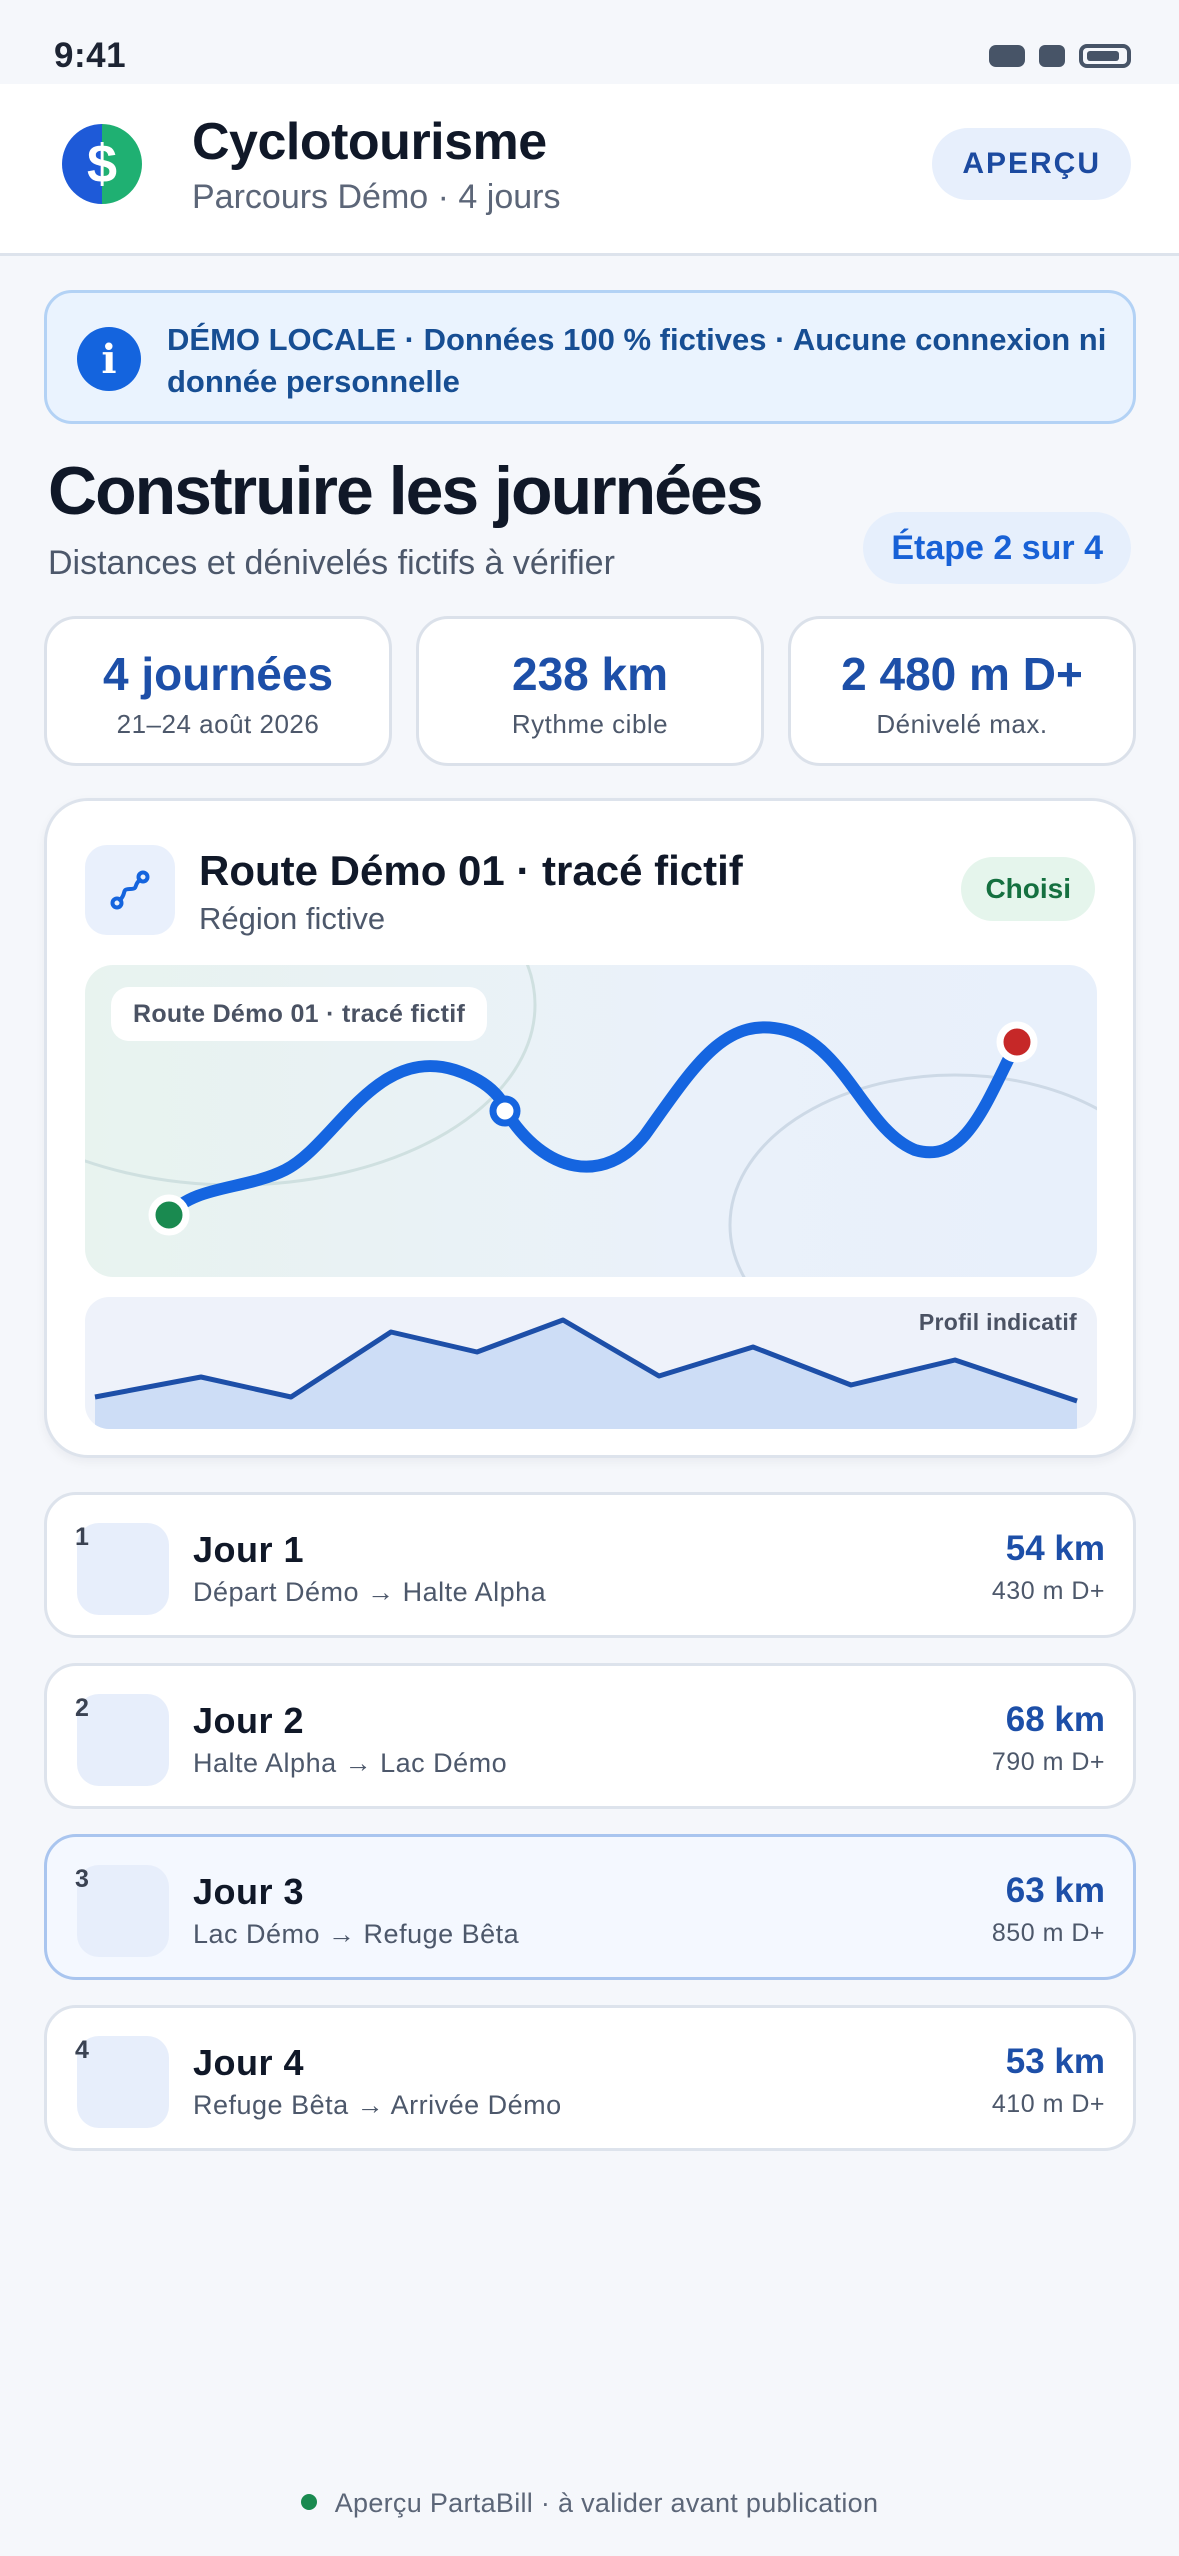 Image resolution: width=1179 pixels, height=2556 pixels. Describe the element at coordinates (169, 1215) in the screenshot. I see `start-marker` at that location.